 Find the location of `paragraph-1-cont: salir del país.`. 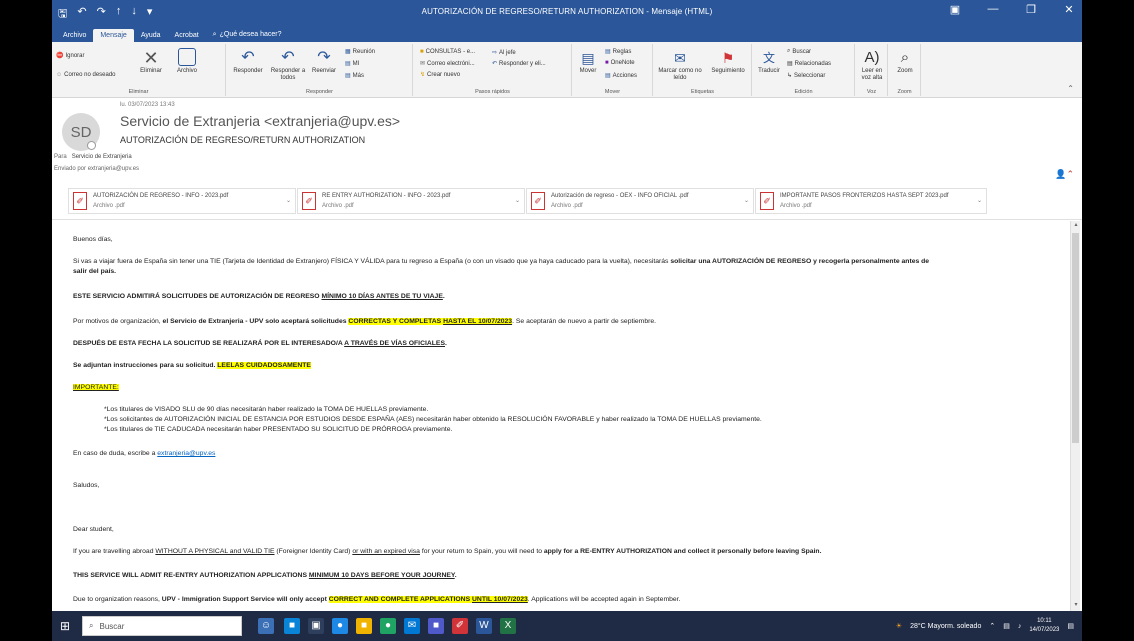

paragraph-1-cont: salir del país. is located at coordinates (94, 272).